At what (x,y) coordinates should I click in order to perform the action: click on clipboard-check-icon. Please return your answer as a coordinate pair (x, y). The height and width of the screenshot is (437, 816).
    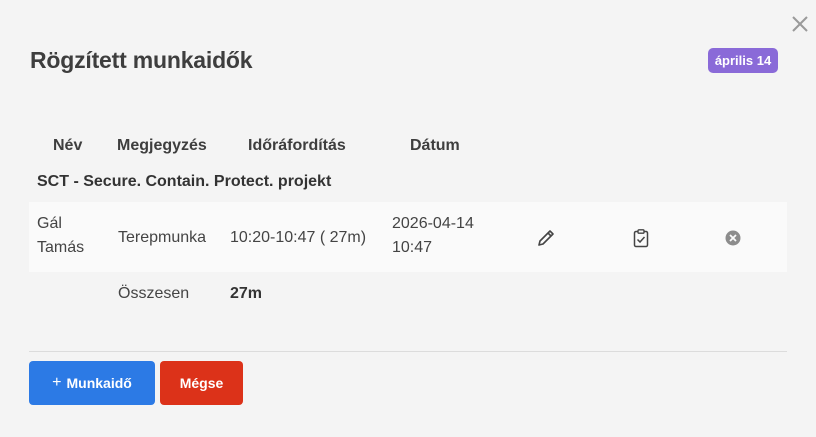
    Looking at the image, I should click on (641, 238).